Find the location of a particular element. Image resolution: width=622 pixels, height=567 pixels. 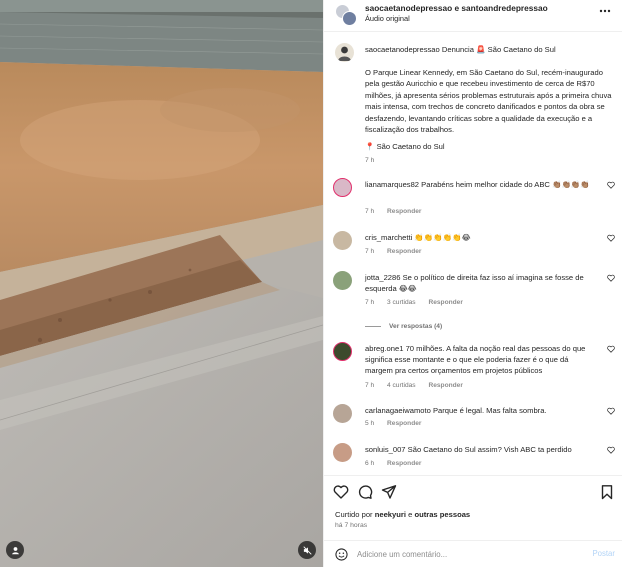

mute-button is located at coordinates (307, 550).